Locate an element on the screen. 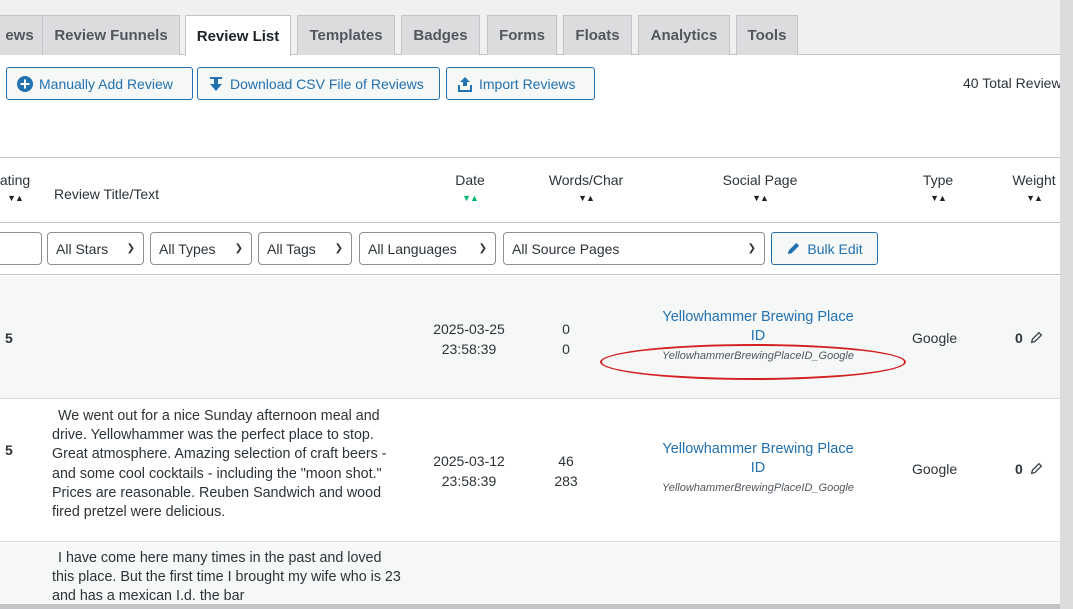 The width and height of the screenshot is (1073, 609). languages-filter-select: All Languages ❯ is located at coordinates (427, 248).